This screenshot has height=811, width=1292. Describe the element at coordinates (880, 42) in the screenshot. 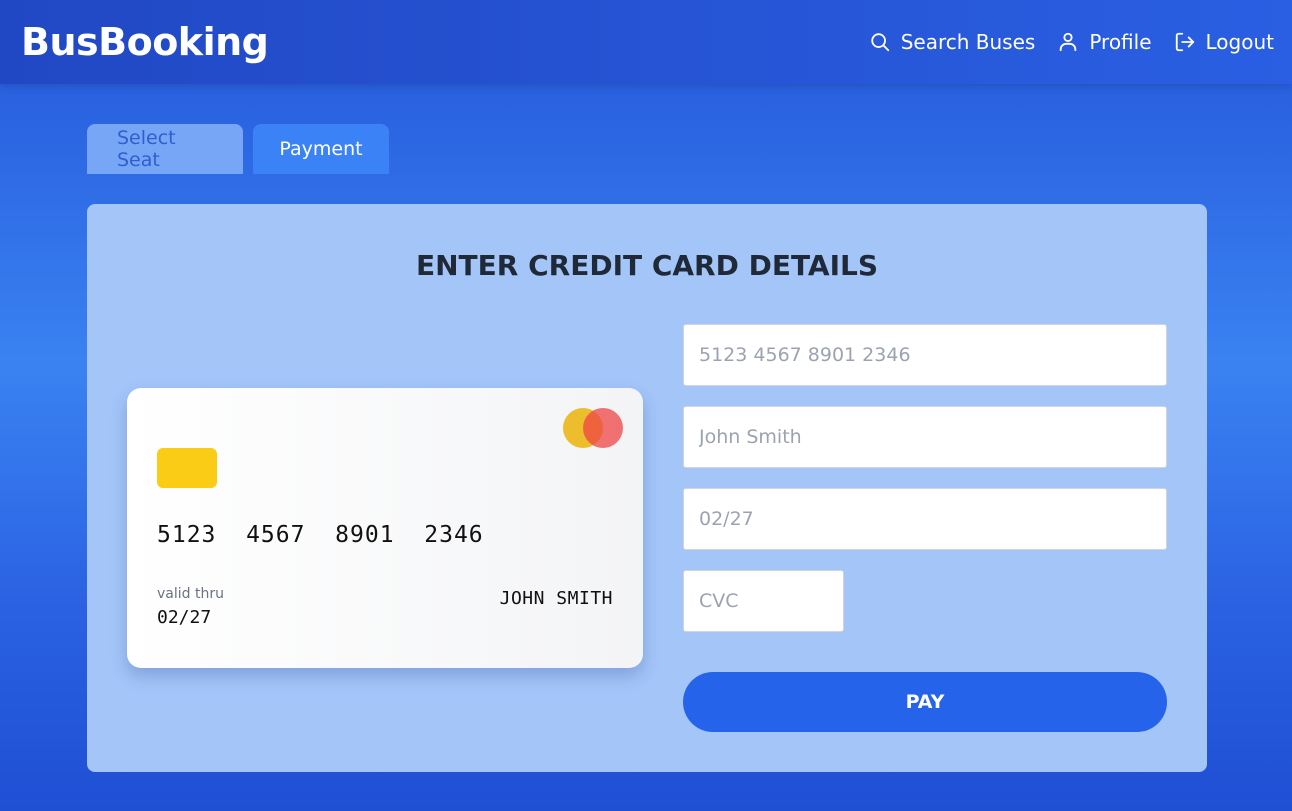

I see `search-icon` at that location.